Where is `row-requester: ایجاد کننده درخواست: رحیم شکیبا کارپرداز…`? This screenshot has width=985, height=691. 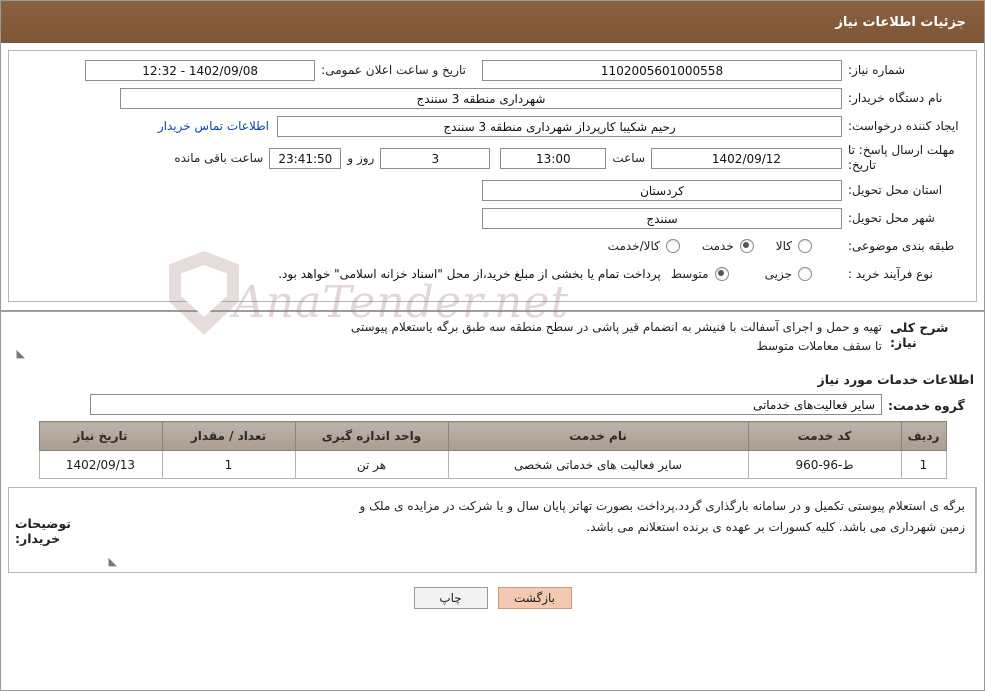 row-requester: ایجاد کننده درخواست: رحیم شکیبا کارپرداز… is located at coordinates (492, 126).